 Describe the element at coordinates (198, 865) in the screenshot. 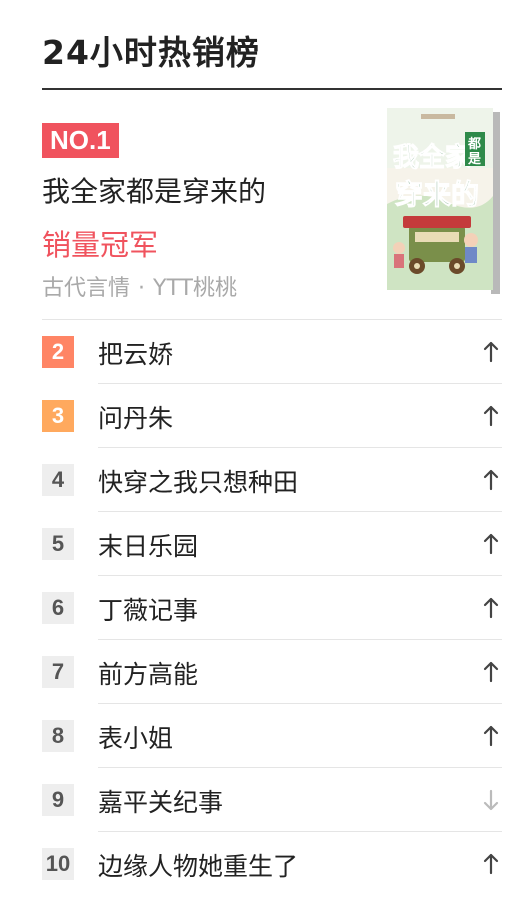

I see `book-title: 边缘人物她重生了` at that location.